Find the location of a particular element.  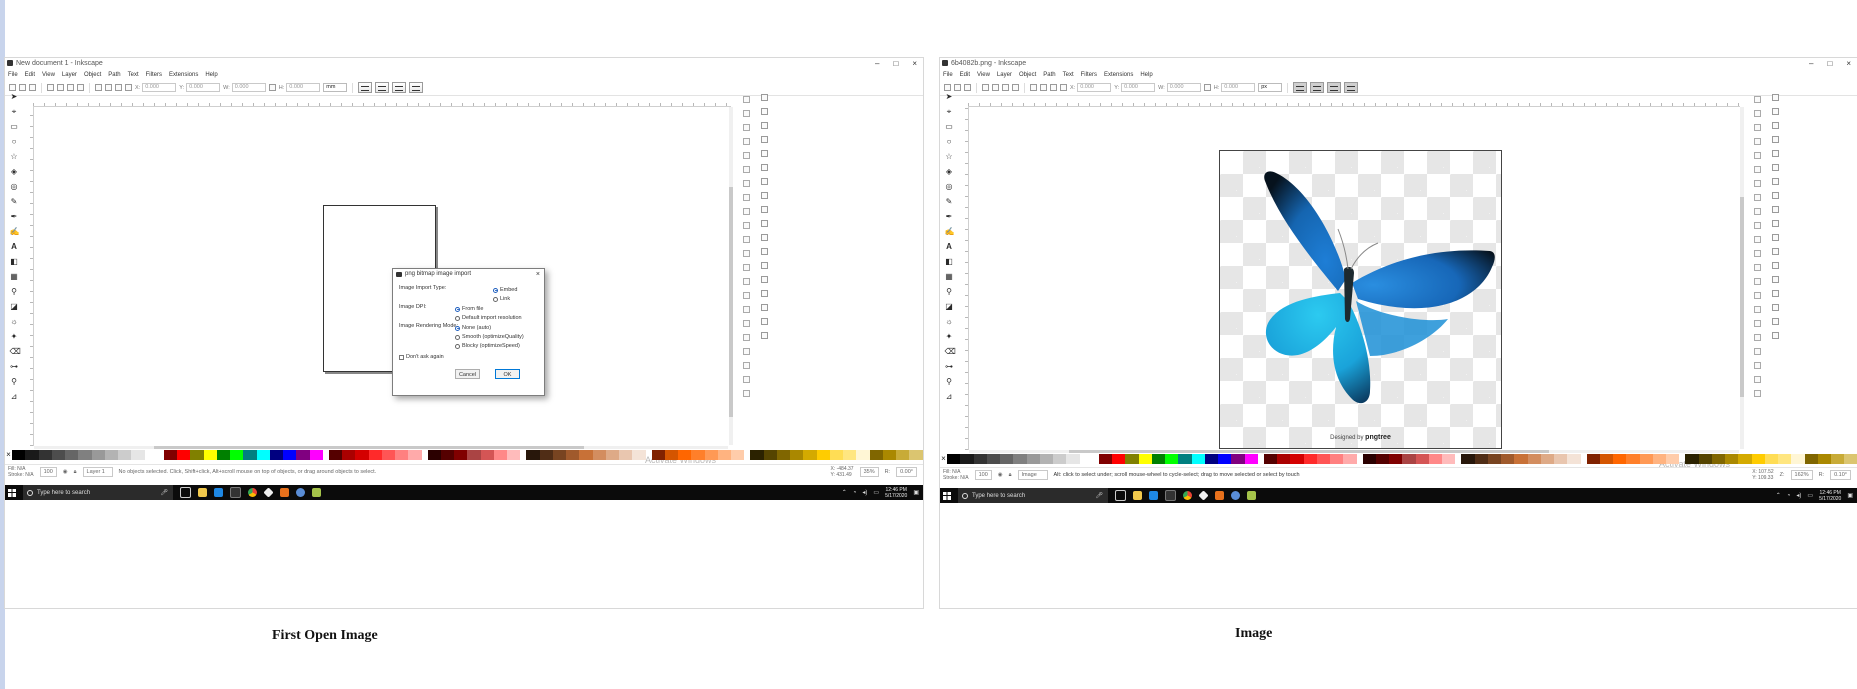

snap-bbox-edge-icon is located at coordinates (1775, 125).